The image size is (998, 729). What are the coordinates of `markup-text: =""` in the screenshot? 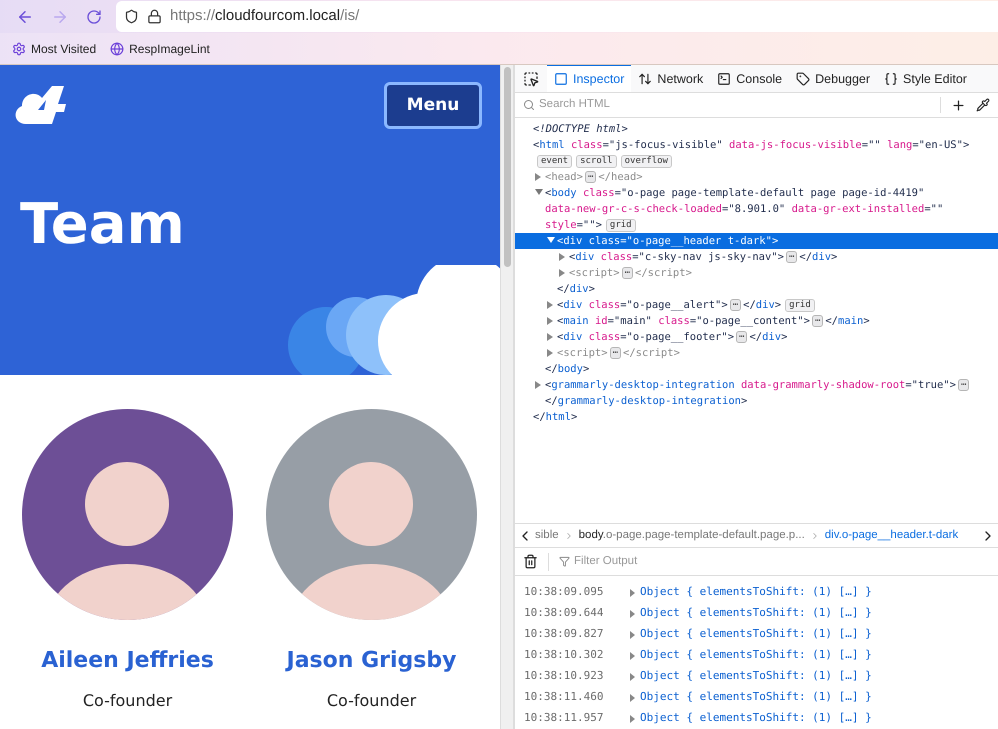 It's located at (871, 145).